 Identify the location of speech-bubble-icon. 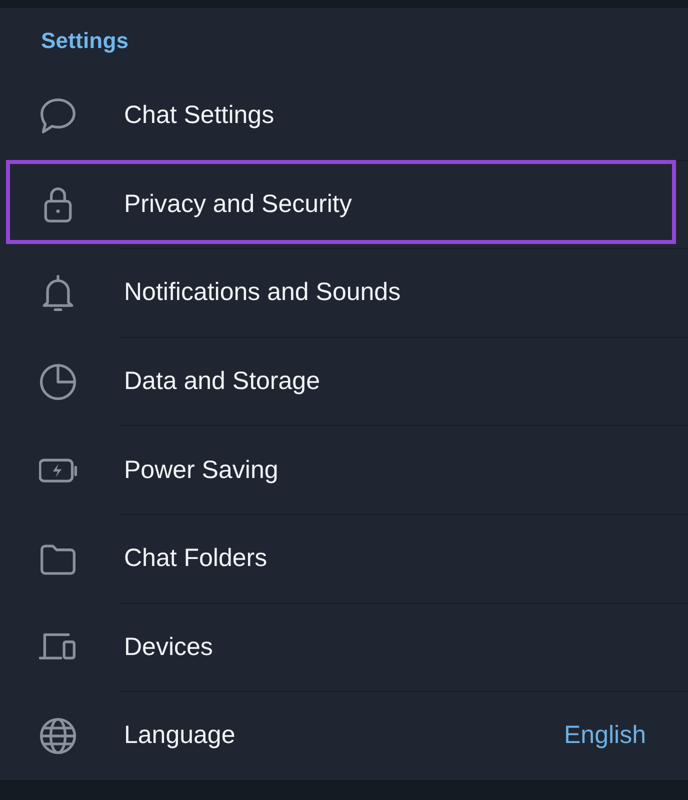
(58, 115).